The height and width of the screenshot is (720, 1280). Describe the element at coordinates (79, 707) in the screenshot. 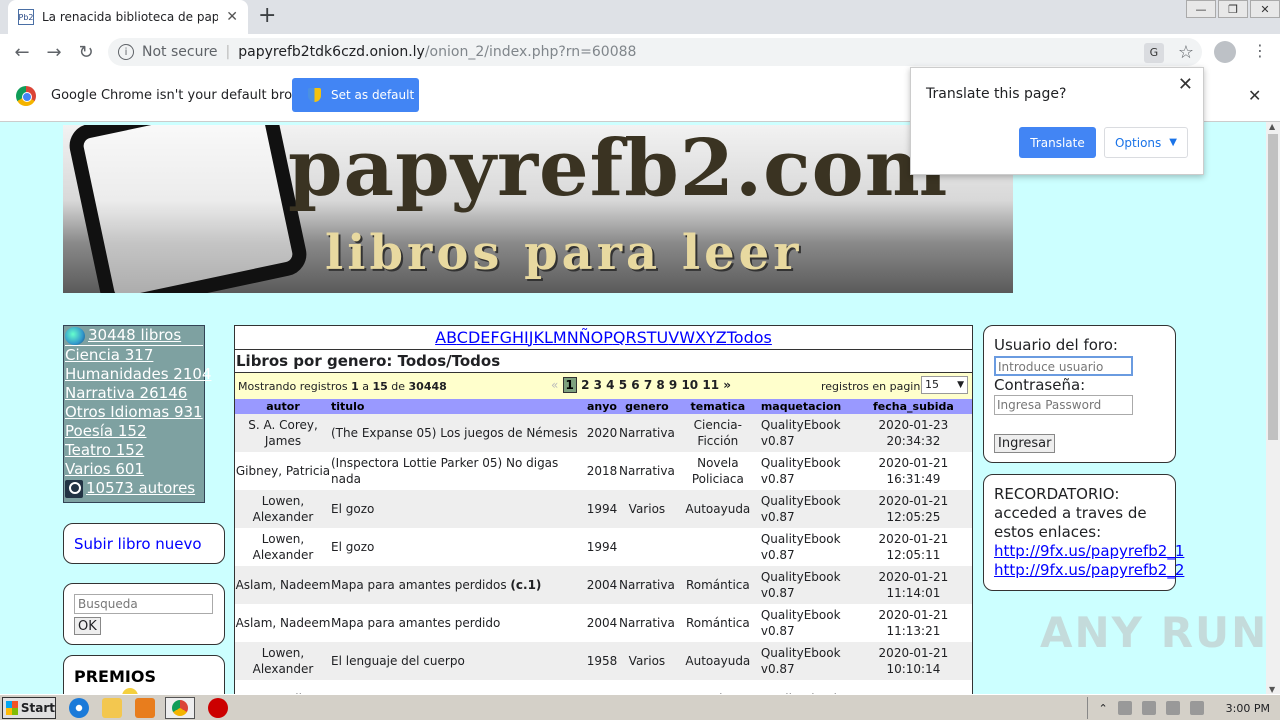

I see `internet-explorer-icon` at that location.